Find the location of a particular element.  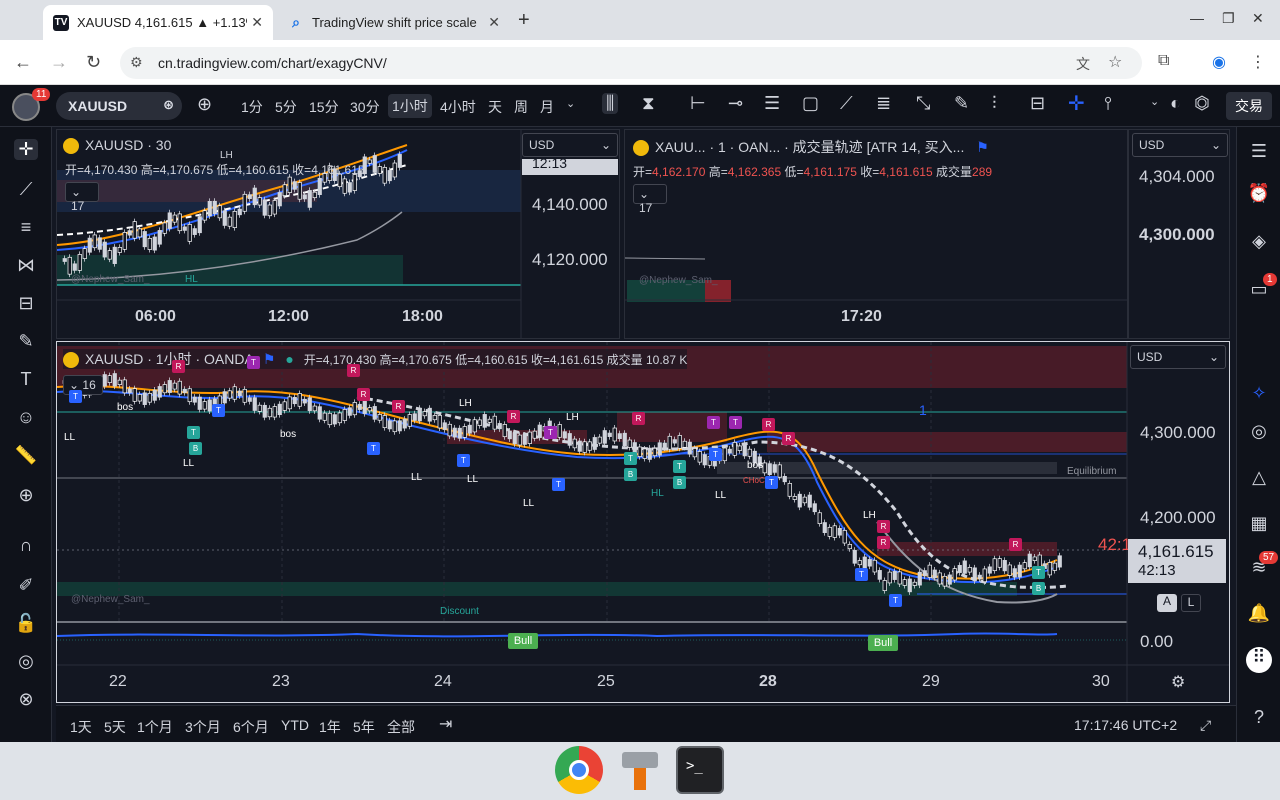

layers-icon: ◈ is located at coordinates (1259, 241).